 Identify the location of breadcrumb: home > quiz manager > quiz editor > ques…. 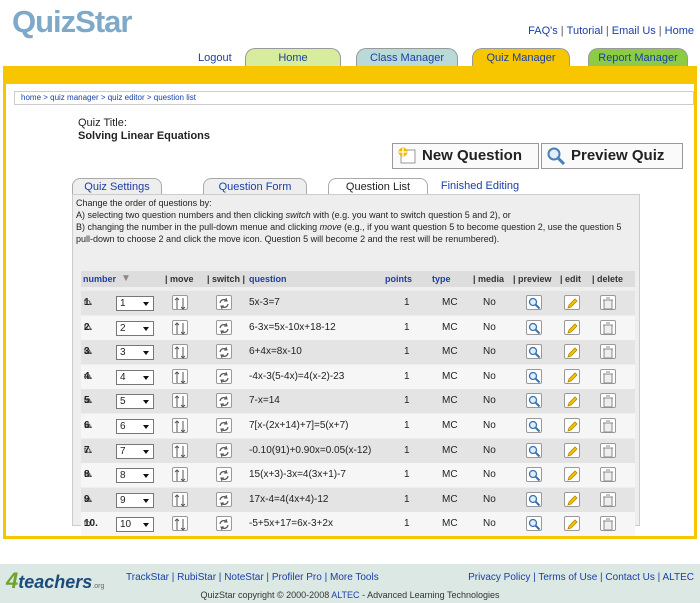
(354, 98).